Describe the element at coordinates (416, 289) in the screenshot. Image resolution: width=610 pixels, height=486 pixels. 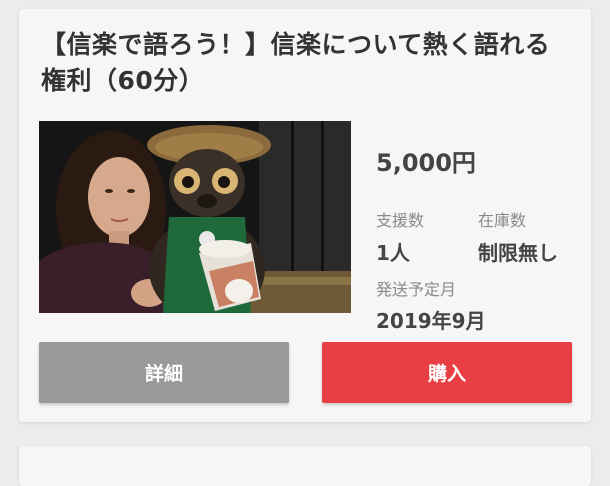
I see `ship-month-label: 発送予定月` at that location.